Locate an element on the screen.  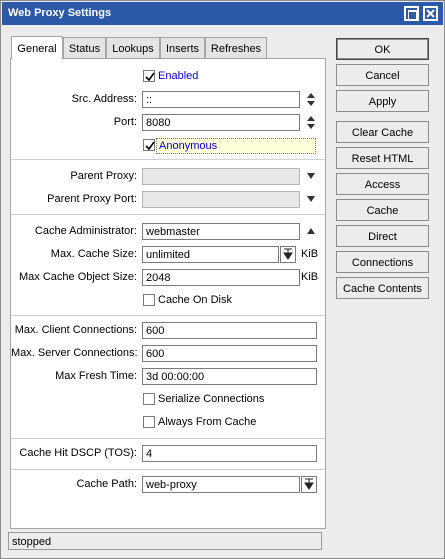
restore-button is located at coordinates (411, 13).